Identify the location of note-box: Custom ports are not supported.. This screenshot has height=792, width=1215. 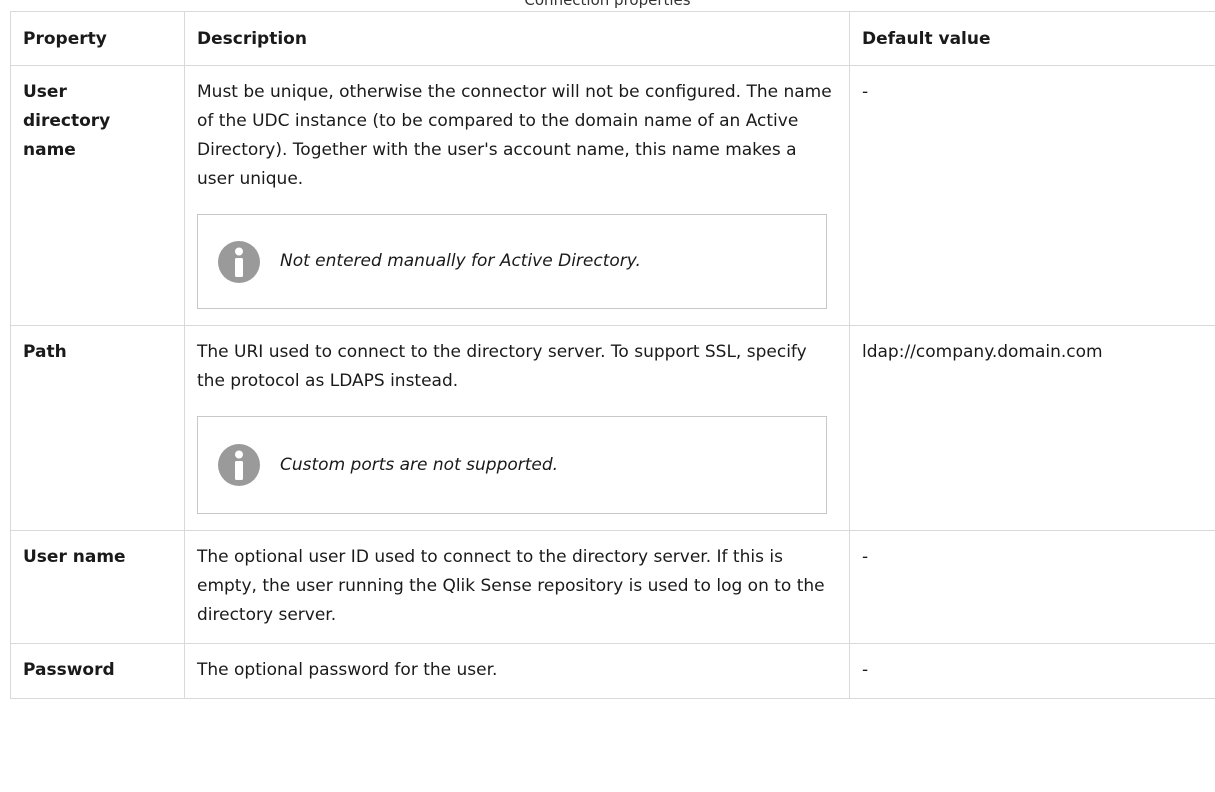
(512, 465).